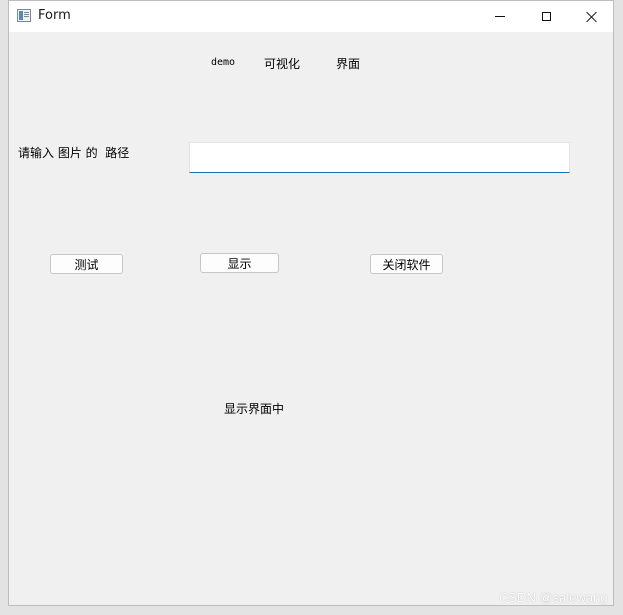  Describe the element at coordinates (239, 263) in the screenshot. I see `show-button: 显示` at that location.